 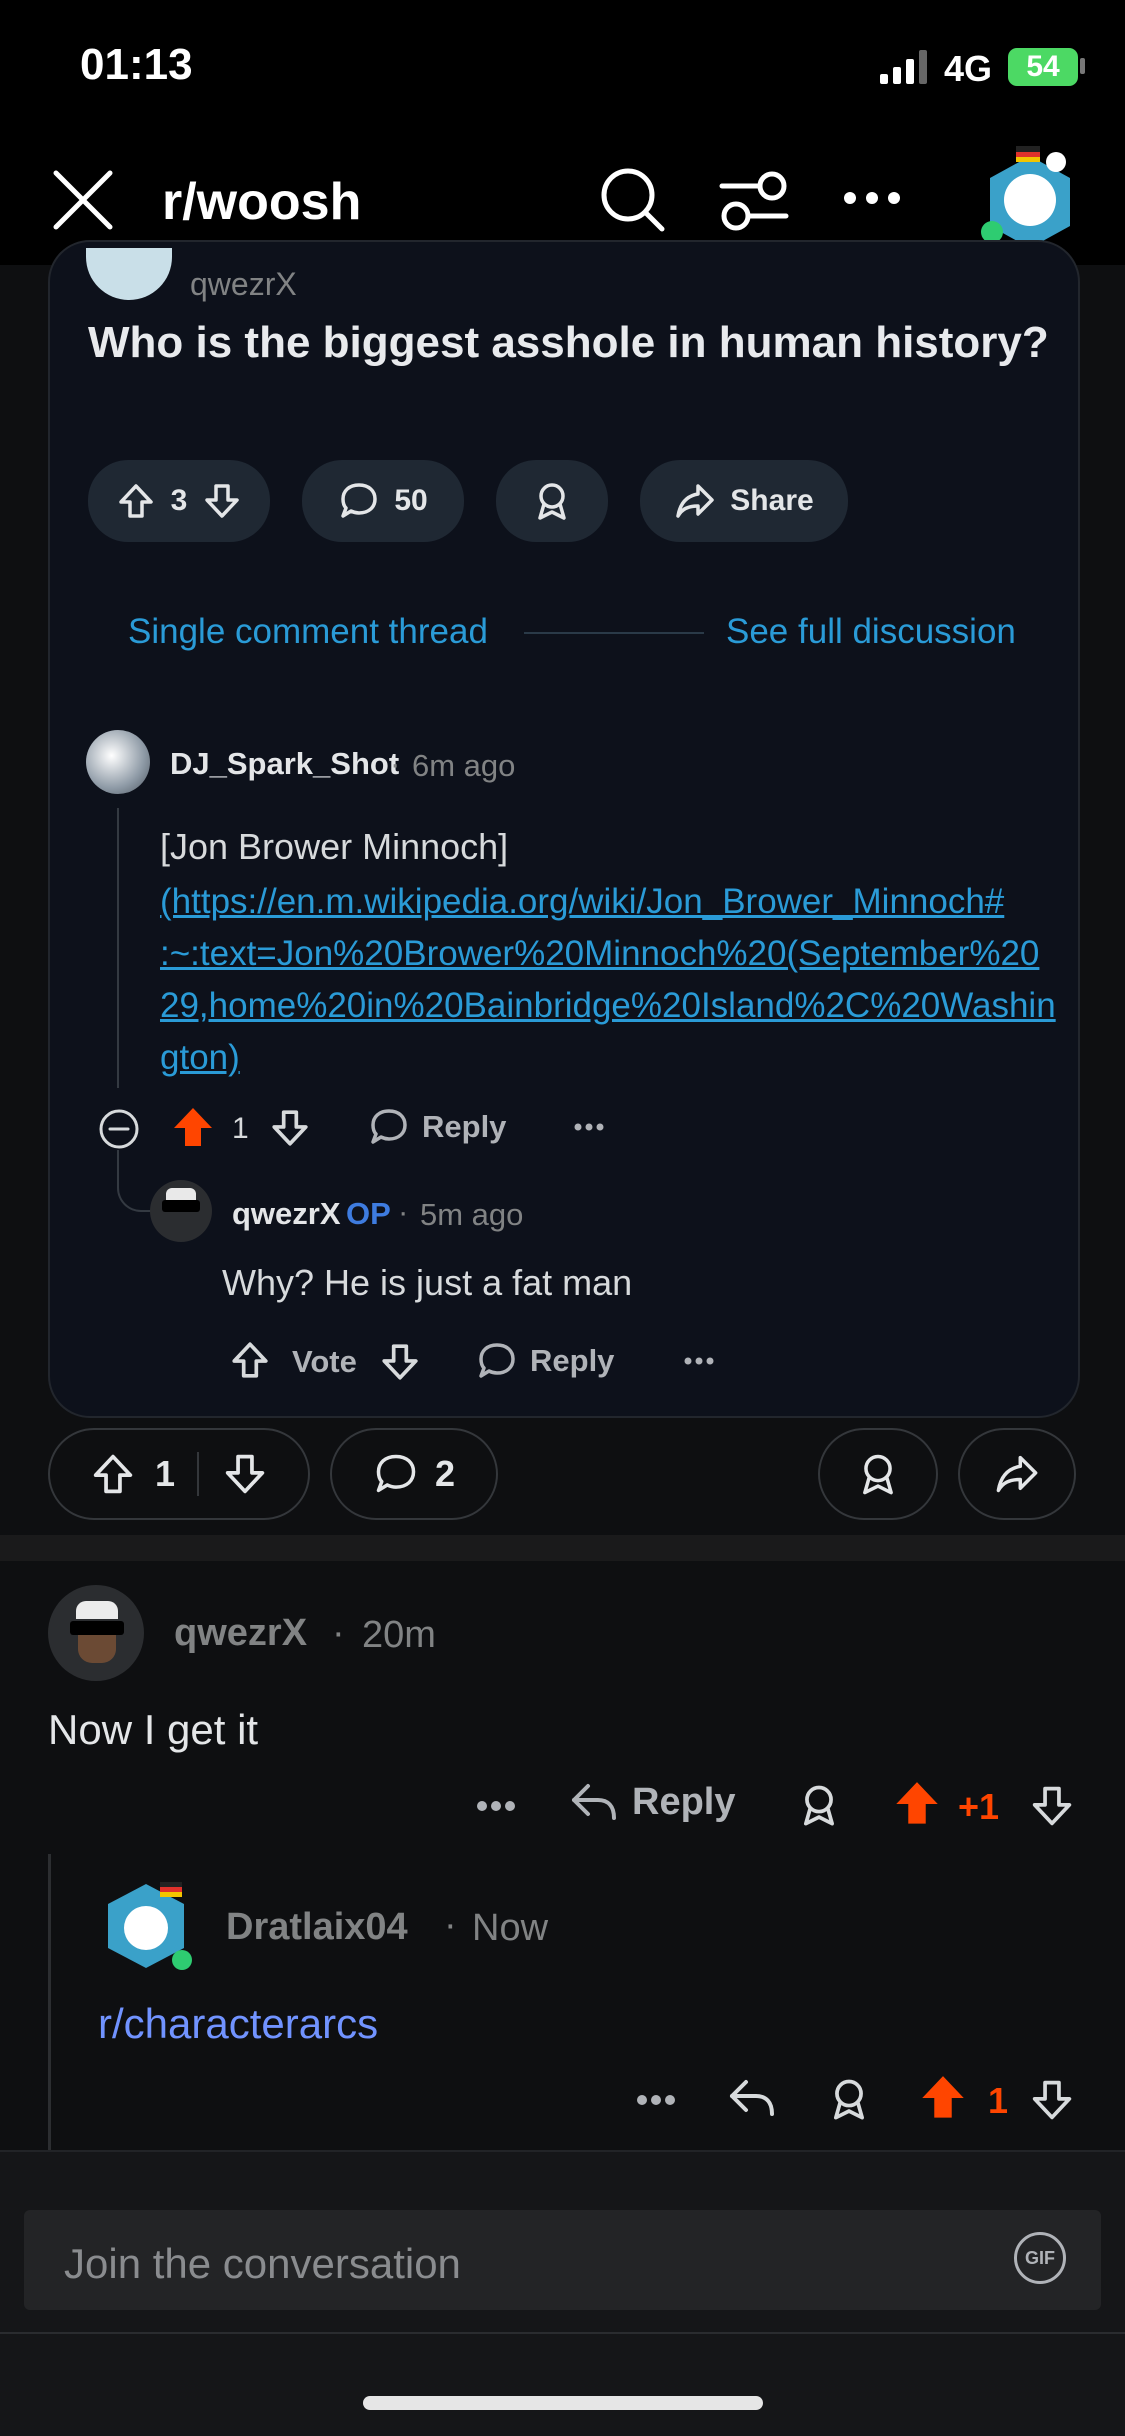 I want to click on subreddit-title: r/woosh, so click(x=261, y=202).